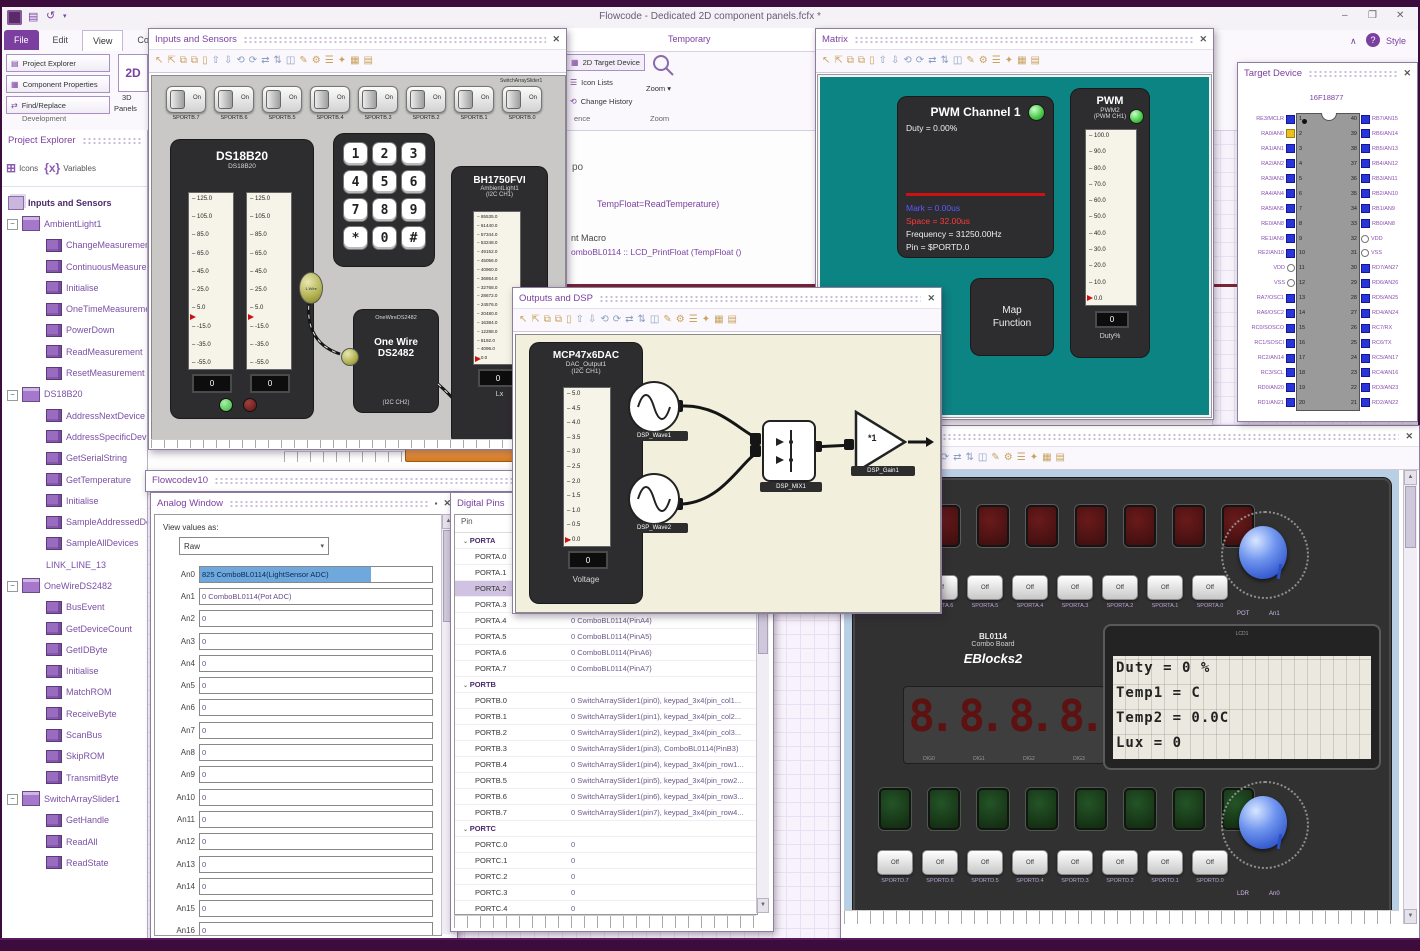 This screenshot has width=1420, height=951. What do you see at coordinates (1277, 358) in the screenshot?
I see `chip-pin: RC2/AN14 17` at bounding box center [1277, 358].